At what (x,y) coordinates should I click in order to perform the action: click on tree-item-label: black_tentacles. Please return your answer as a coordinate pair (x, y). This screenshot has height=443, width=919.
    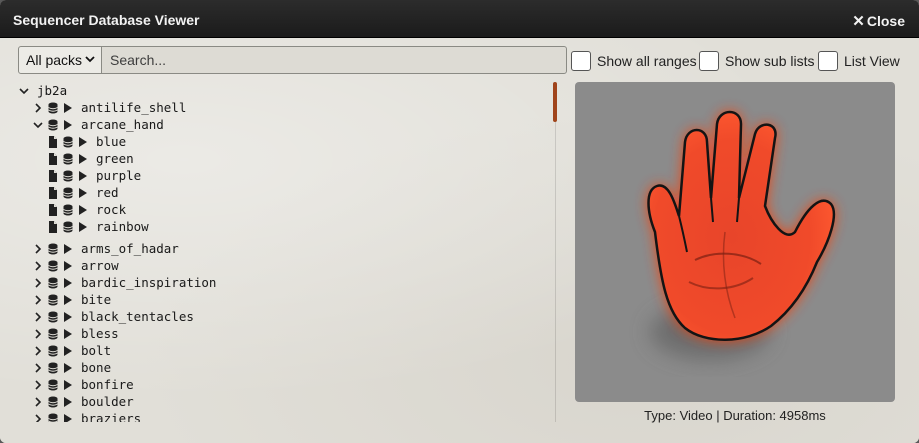
    Looking at the image, I should click on (137, 316).